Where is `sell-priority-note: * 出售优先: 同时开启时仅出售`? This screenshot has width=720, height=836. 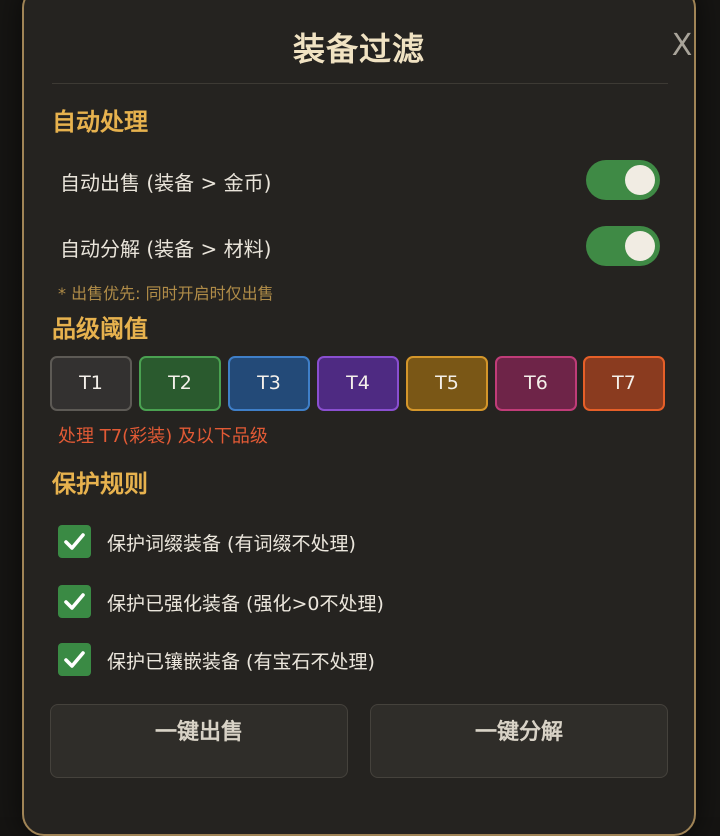
sell-priority-note: * 出售优先: 同时开启时仅出售 is located at coordinates (166, 292).